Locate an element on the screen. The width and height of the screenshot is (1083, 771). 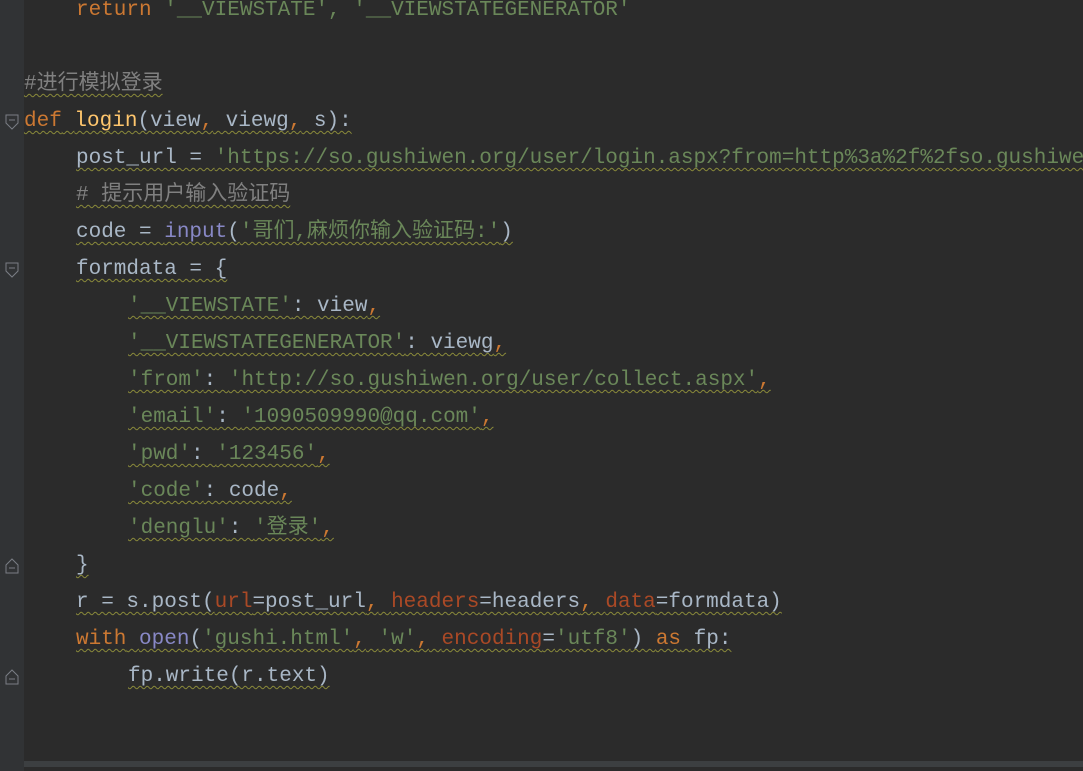
code-line: # 提示用户输入验证码 is located at coordinates (157, 195).